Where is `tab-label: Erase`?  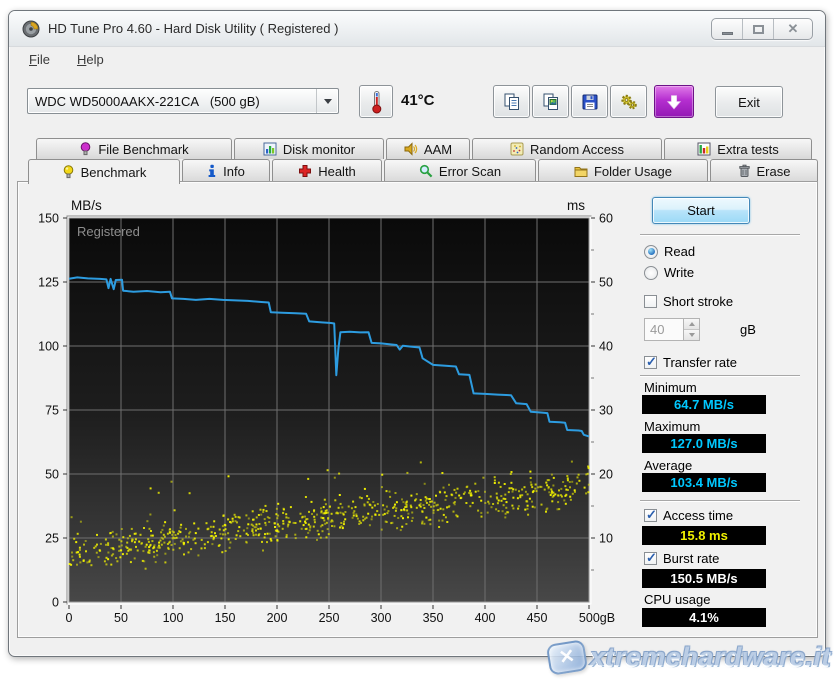 tab-label: Erase is located at coordinates (773, 171).